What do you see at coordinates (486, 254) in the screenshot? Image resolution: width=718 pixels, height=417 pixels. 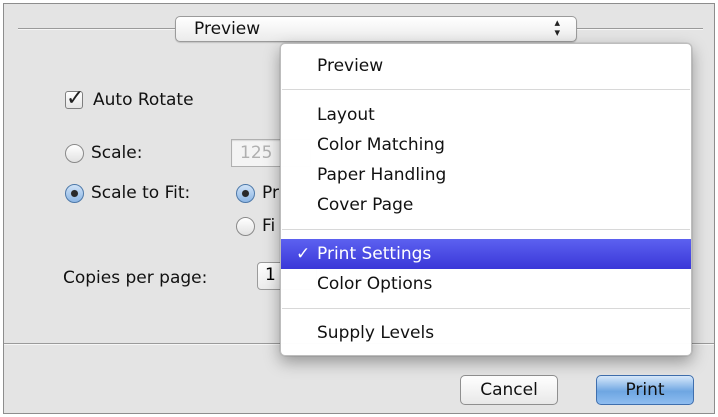 I see `menu-item-print-settings: ✓ Print Settings` at bounding box center [486, 254].